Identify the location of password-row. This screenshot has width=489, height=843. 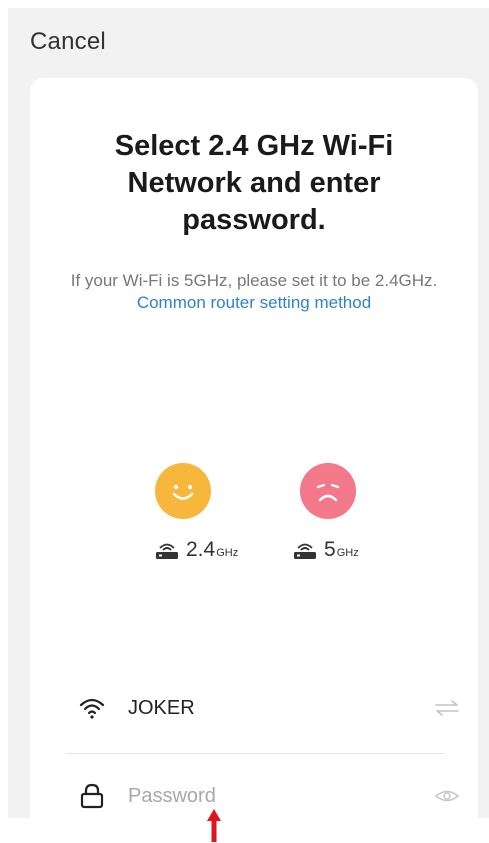
(268, 792).